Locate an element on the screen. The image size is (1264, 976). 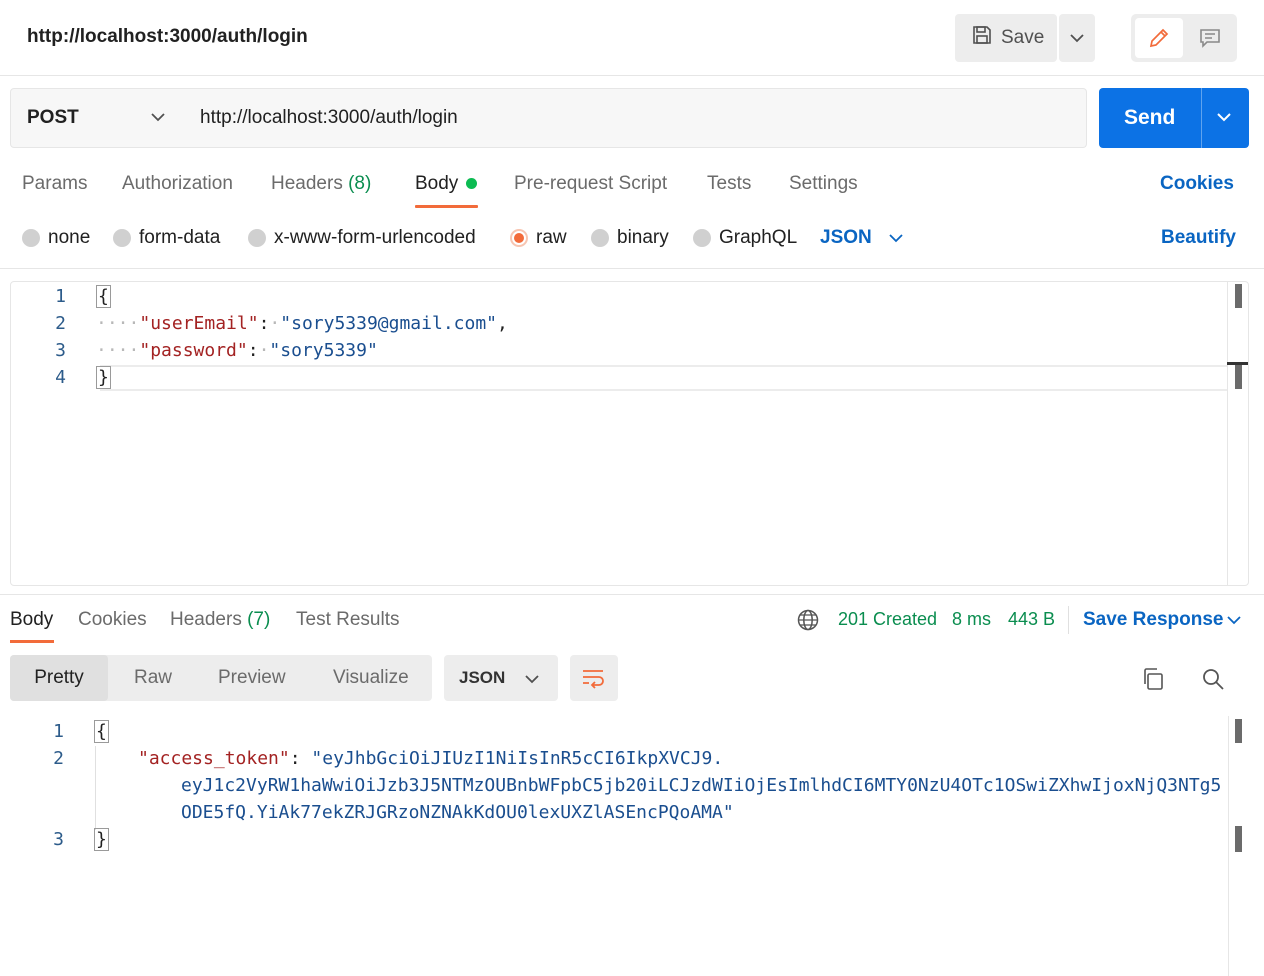
send-label: Send is located at coordinates (1150, 117).